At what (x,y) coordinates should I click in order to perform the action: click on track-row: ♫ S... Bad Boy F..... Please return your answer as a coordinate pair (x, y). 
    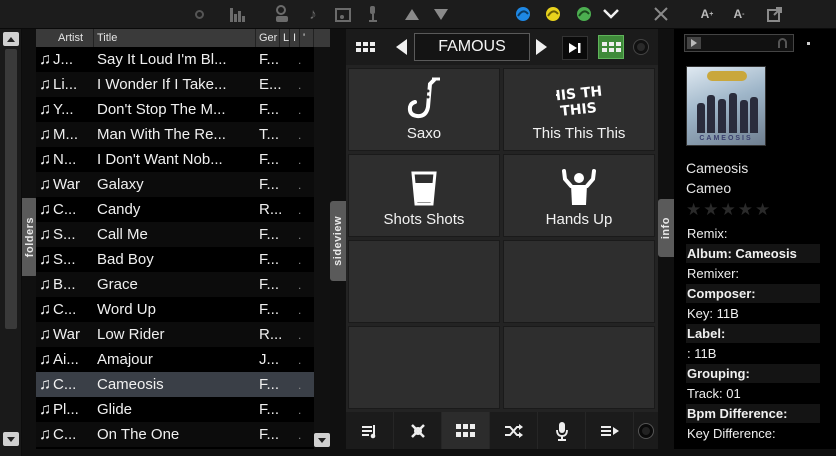
    Looking at the image, I should click on (175, 259).